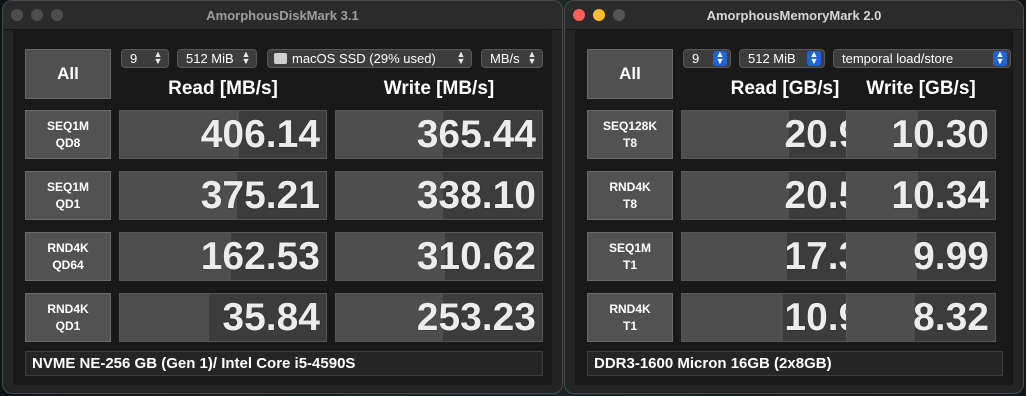 The width and height of the screenshot is (1026, 396). I want to click on diskmark-titlebar: AmorphousDiskMark 3.1, so click(282, 15).